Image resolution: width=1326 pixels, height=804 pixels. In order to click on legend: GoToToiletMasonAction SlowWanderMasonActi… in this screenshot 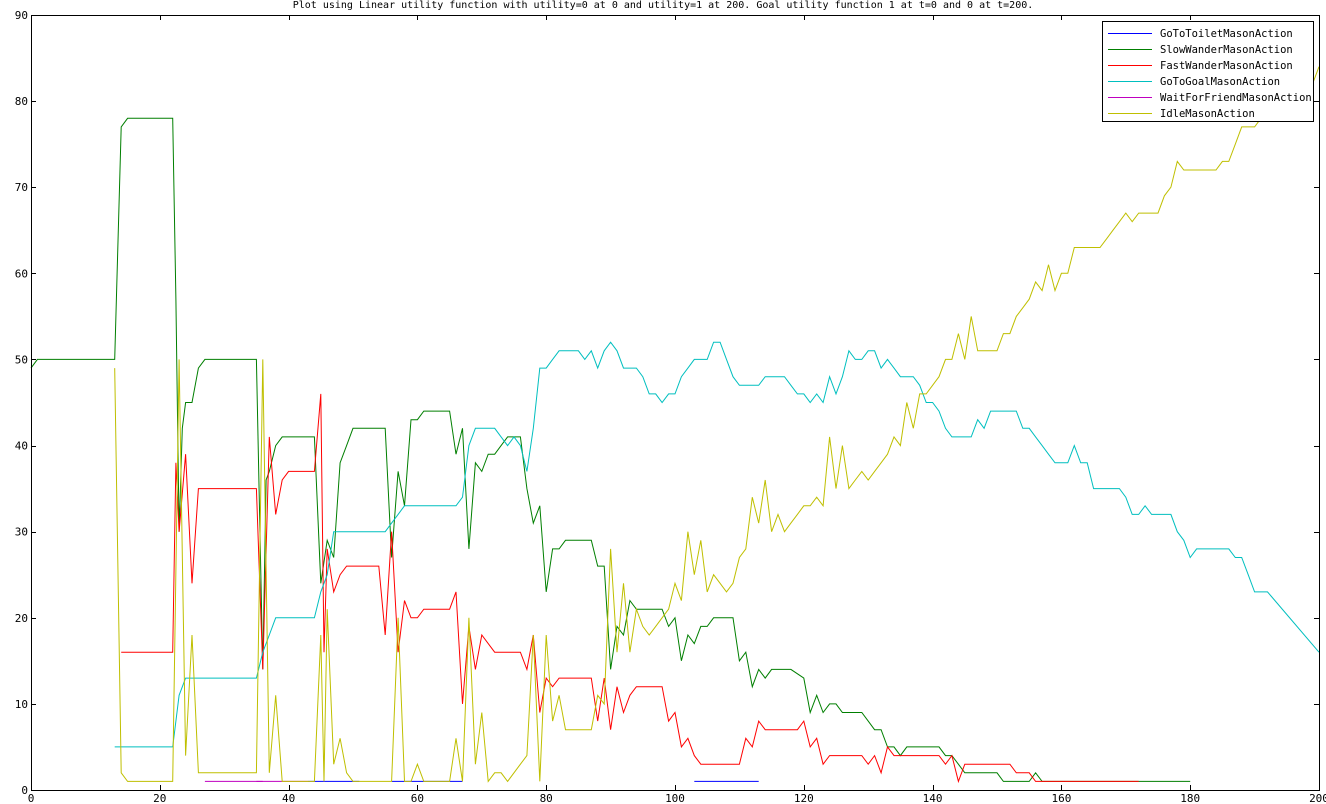, I will do `click(1208, 71)`.